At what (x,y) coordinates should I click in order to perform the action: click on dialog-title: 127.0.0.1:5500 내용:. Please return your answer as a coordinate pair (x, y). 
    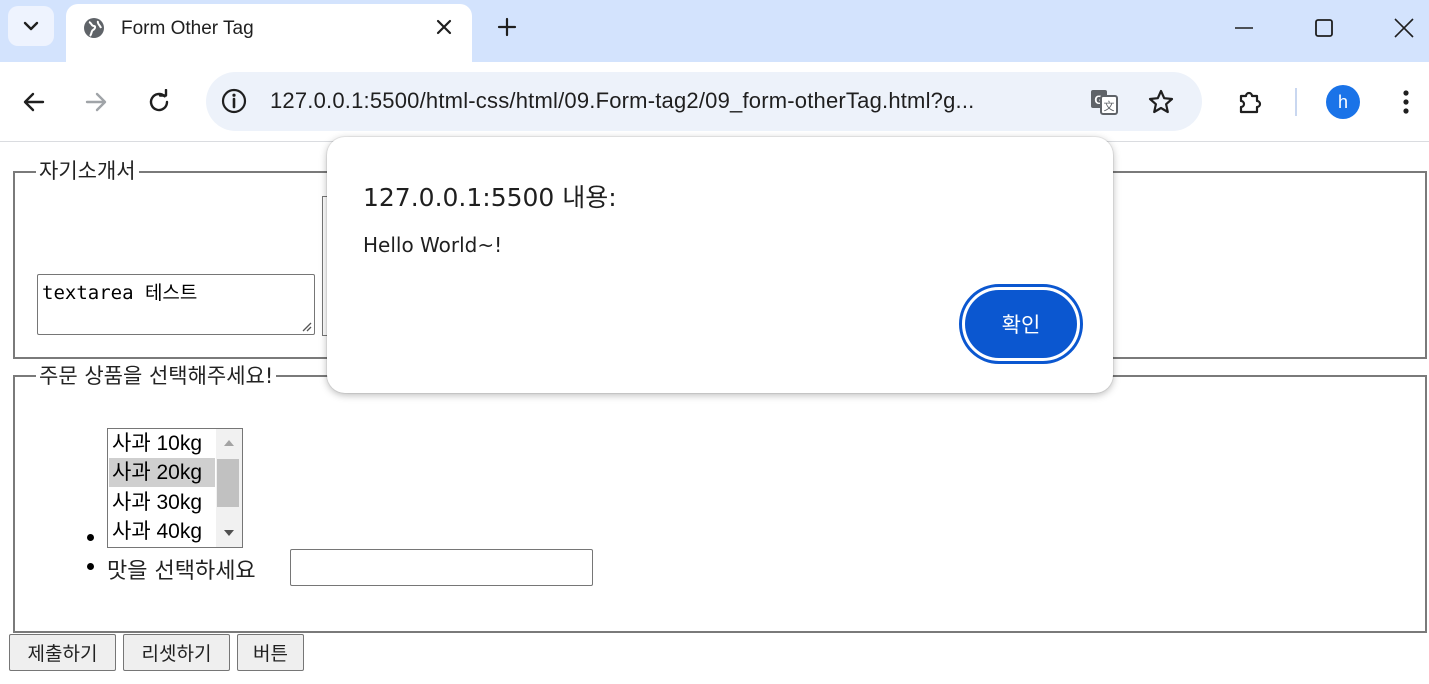
    Looking at the image, I should click on (490, 197).